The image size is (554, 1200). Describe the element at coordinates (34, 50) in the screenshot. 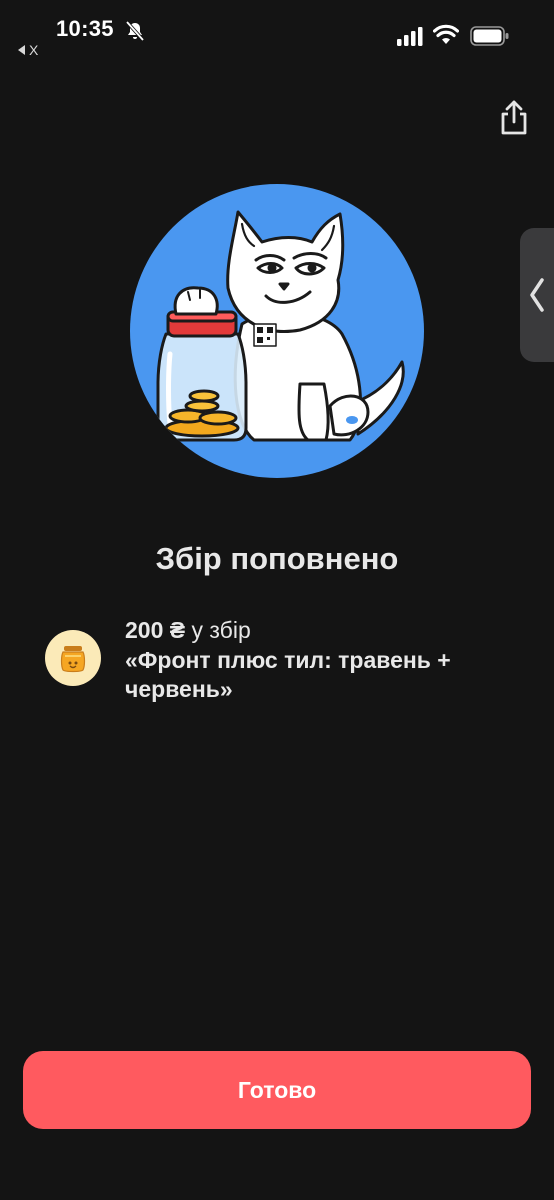

I see `back-app-label: X` at that location.